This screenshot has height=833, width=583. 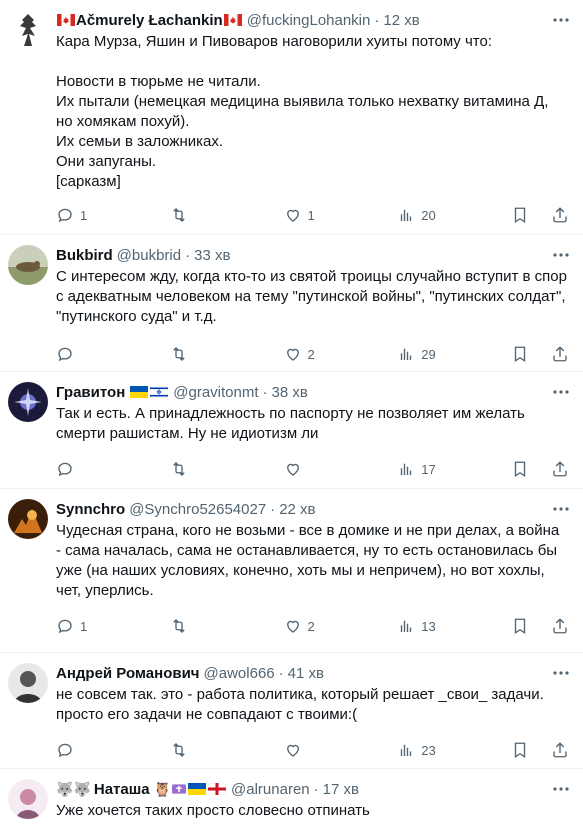 What do you see at coordinates (270, 789) in the screenshot?
I see `user-handle: @alrunaren` at bounding box center [270, 789].